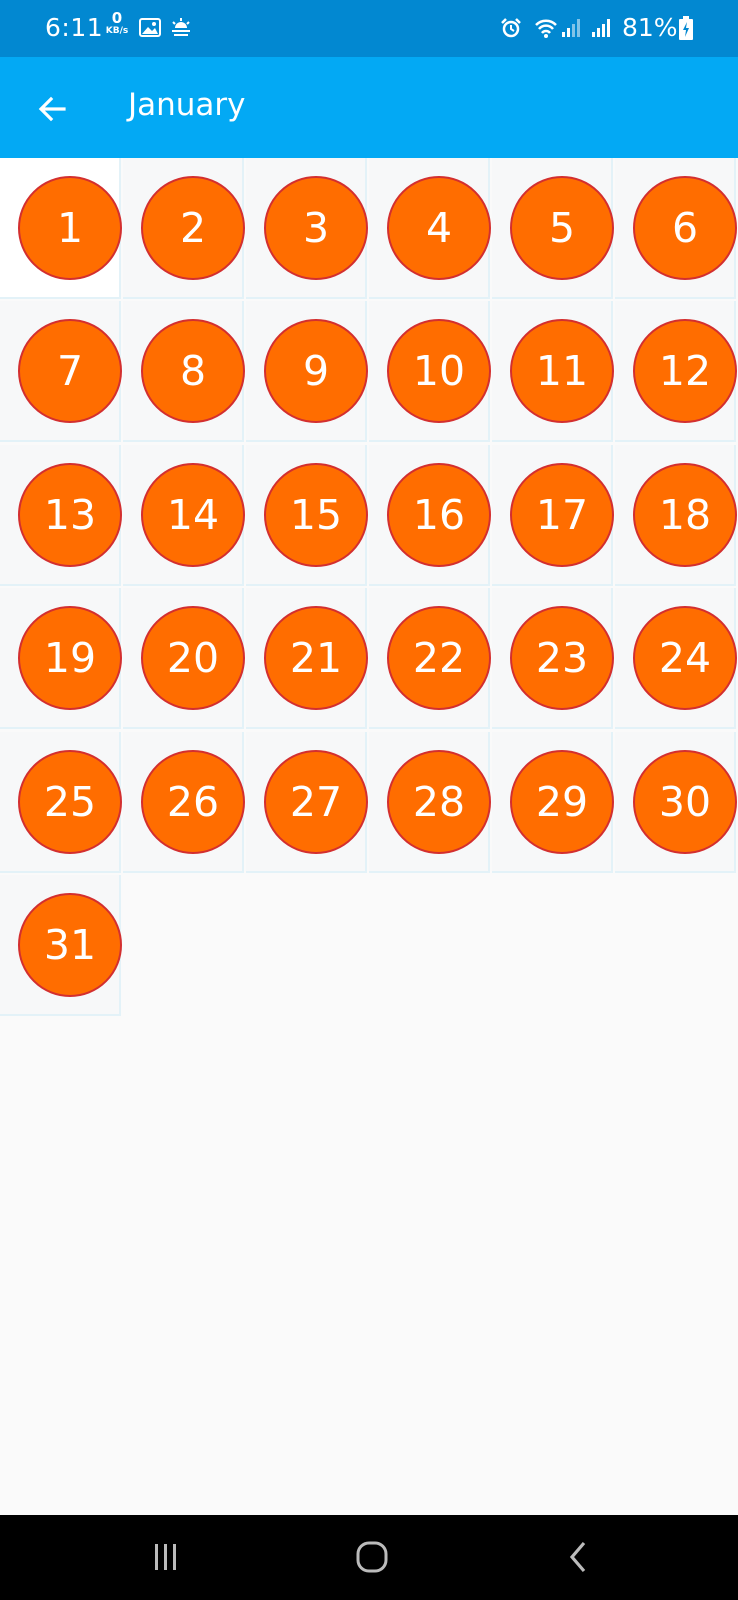  Describe the element at coordinates (685, 801) in the screenshot. I see `day-button: 30` at that location.